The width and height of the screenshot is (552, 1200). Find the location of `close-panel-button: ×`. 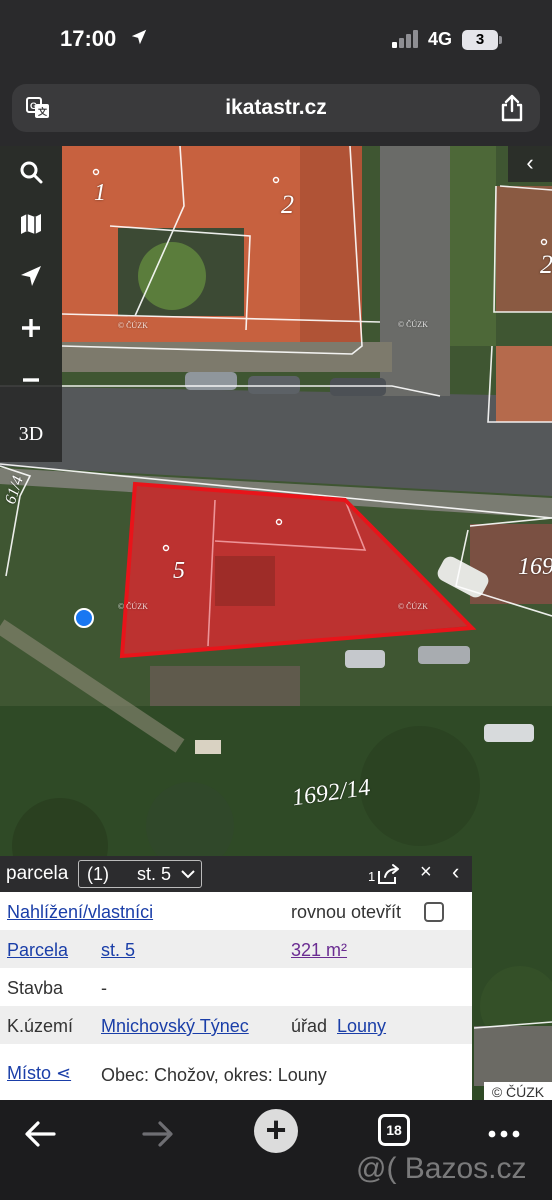

close-panel-button: × is located at coordinates (426, 872).